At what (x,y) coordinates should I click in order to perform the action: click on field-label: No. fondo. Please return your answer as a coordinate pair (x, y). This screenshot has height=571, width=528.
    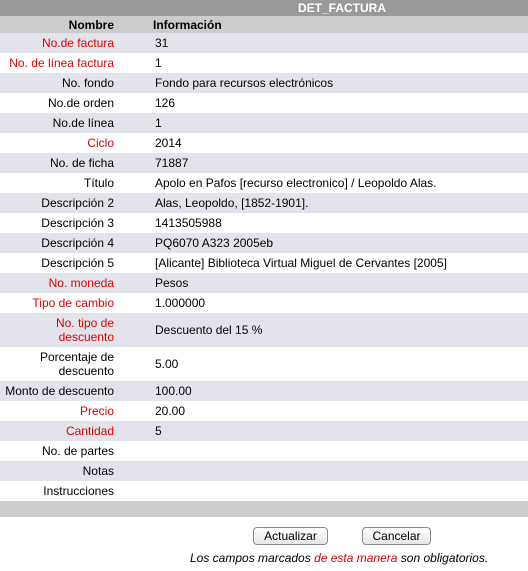
    Looking at the image, I should click on (87, 83).